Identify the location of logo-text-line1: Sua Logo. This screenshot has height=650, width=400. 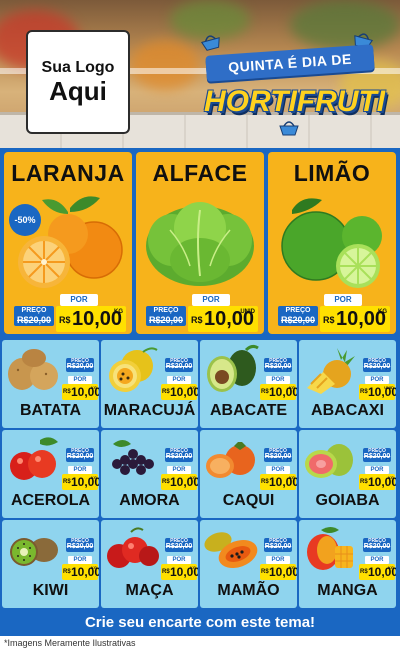
(78, 67).